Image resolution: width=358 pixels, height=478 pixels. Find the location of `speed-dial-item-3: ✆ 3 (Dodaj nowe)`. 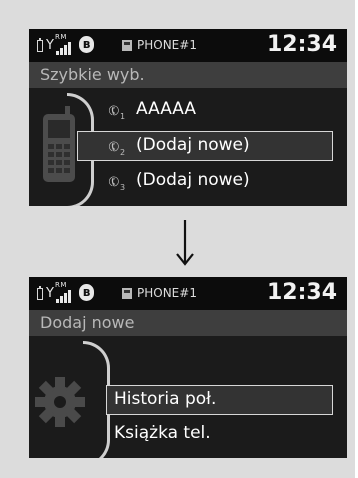

speed-dial-item-3: ✆ 3 (Dodaj nowe) is located at coordinates (206, 181).